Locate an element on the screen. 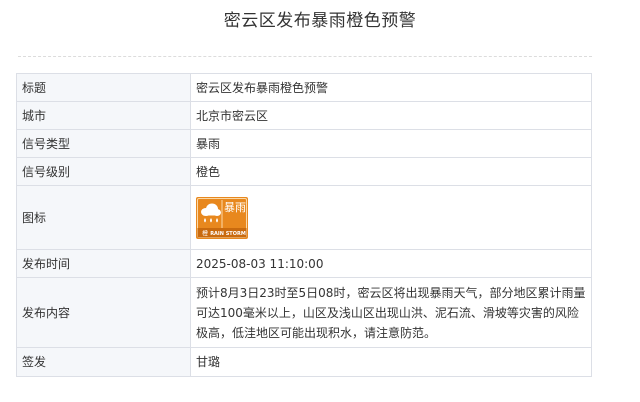 The height and width of the screenshot is (402, 640). icon-text-cn-top: 暴雨 is located at coordinates (235, 207).